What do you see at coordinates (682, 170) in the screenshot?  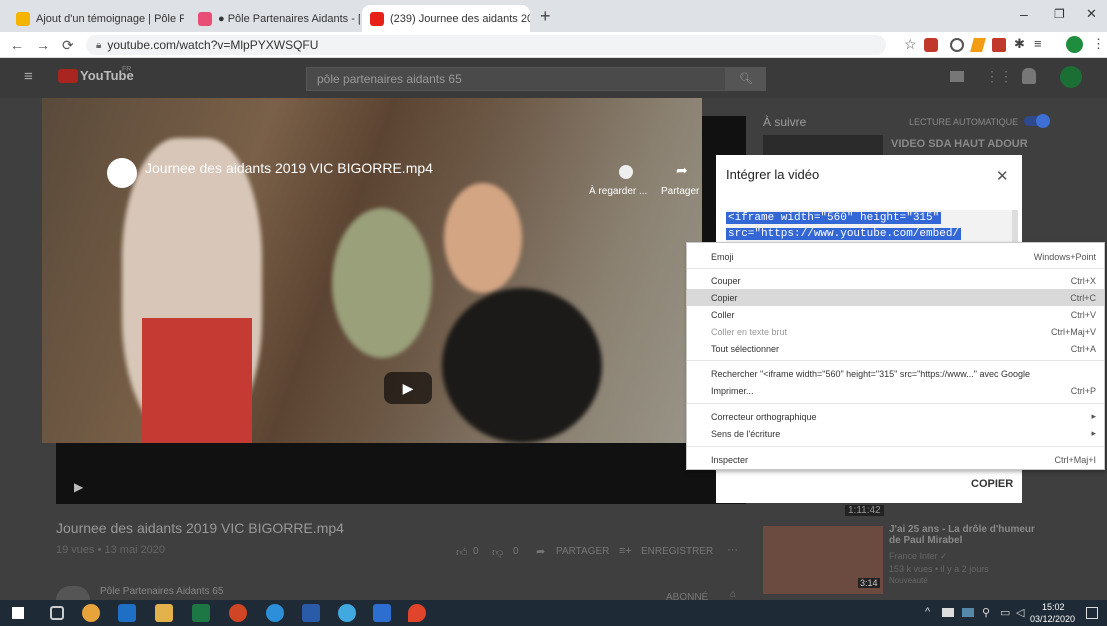 I see `share-arrow-icon: ➦` at bounding box center [682, 170].